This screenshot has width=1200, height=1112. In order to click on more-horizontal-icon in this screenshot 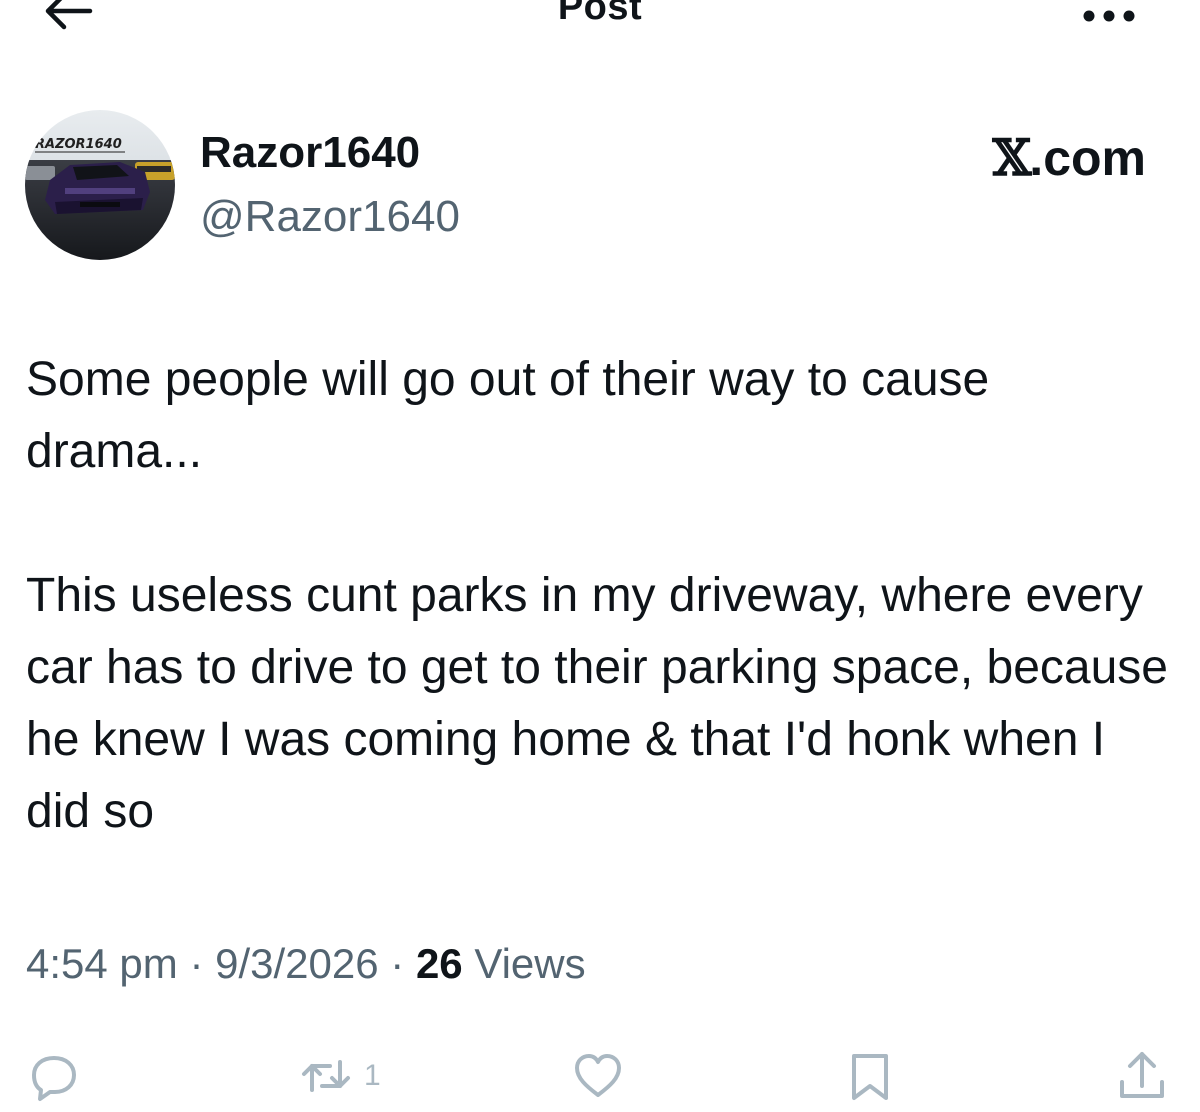, I will do `click(1109, 16)`.